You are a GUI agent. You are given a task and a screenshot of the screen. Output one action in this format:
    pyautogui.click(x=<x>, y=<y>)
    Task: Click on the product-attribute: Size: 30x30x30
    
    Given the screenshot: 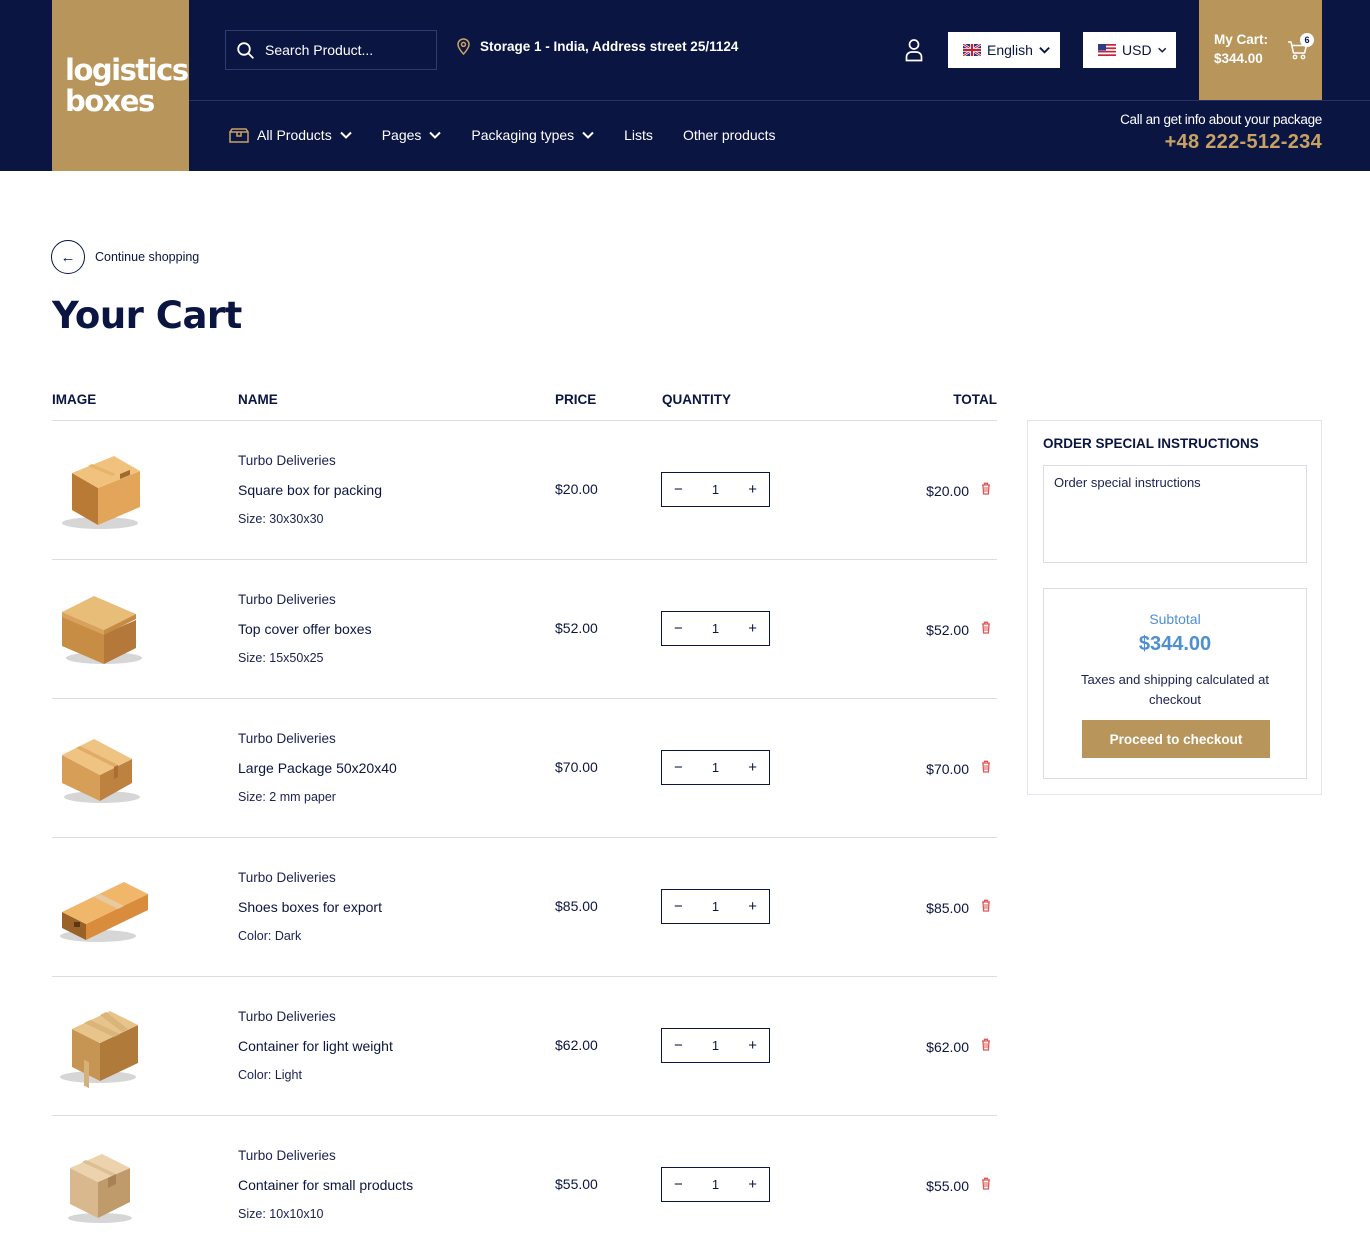 What is the action you would take?
    pyautogui.click(x=281, y=519)
    